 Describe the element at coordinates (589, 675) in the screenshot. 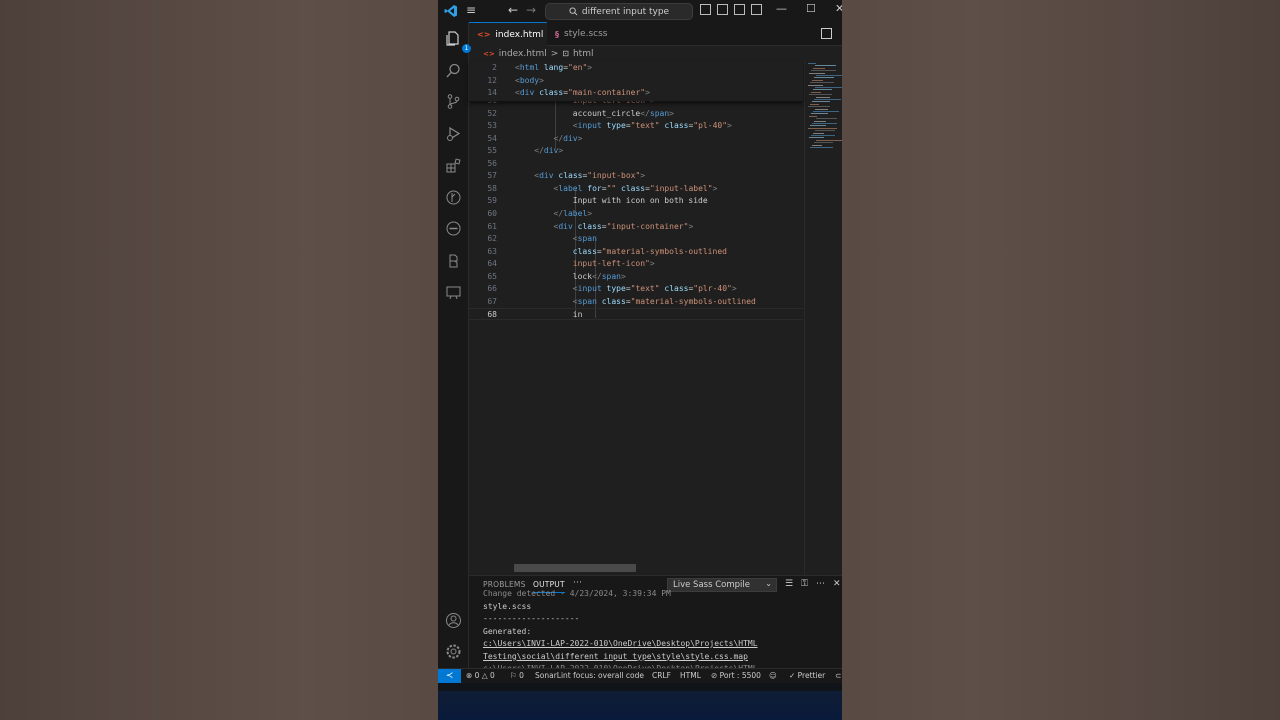

I see `sonarlint-focus: SonarLint focus: overall code` at that location.